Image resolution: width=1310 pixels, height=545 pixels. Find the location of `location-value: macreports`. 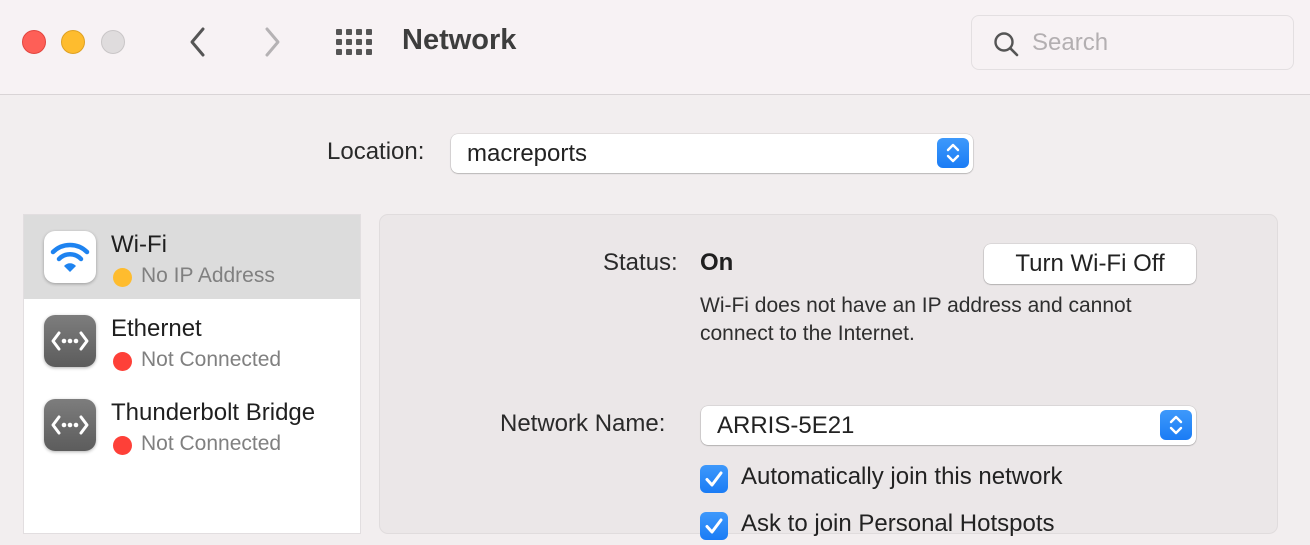

location-value: macreports is located at coordinates (527, 153).